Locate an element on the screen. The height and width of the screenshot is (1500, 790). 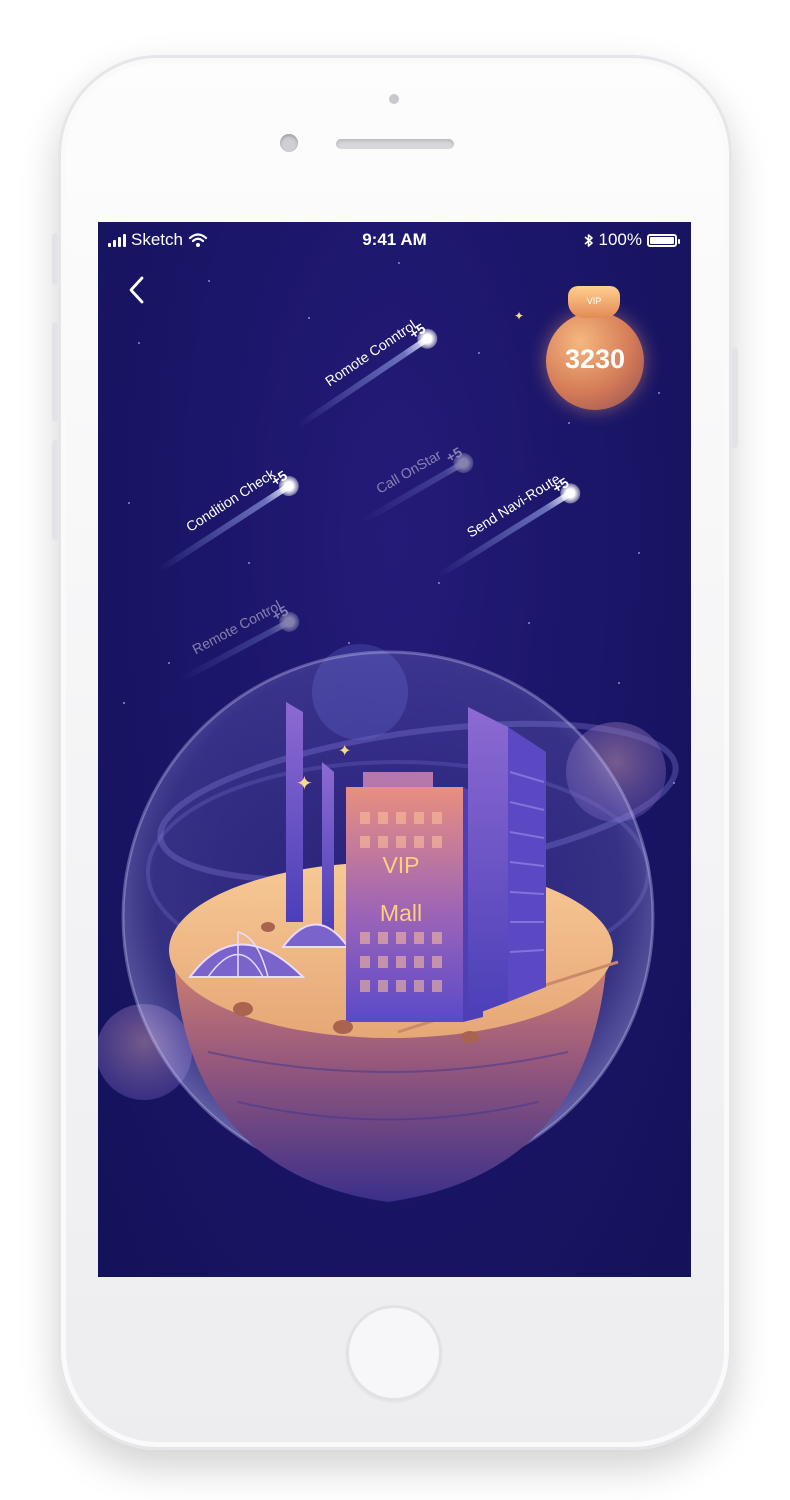
points-value: 3230 is located at coordinates (595, 359).